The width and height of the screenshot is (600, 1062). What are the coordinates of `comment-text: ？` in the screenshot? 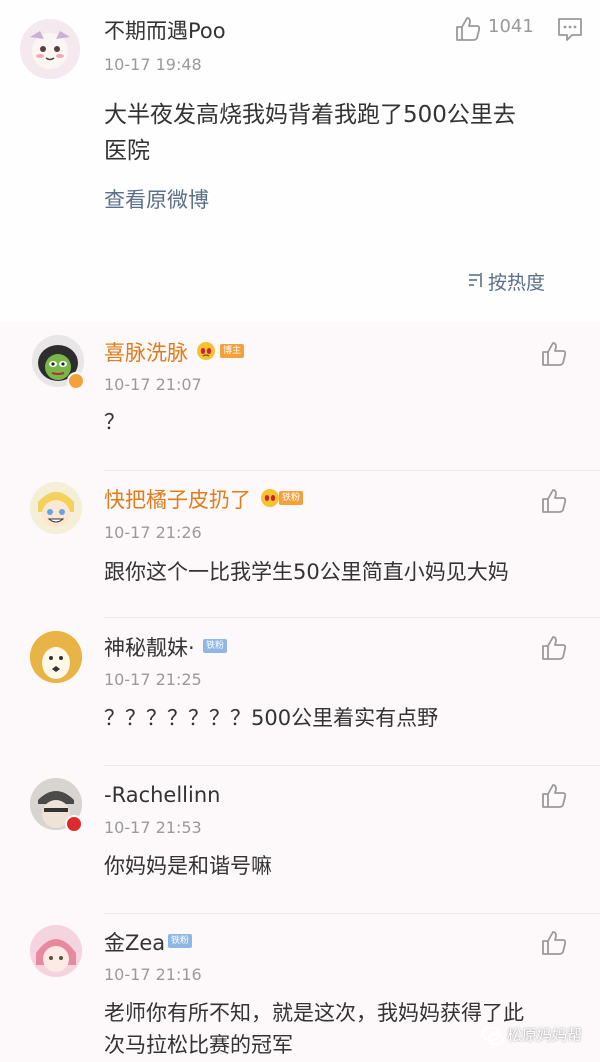 It's located at (114, 422).